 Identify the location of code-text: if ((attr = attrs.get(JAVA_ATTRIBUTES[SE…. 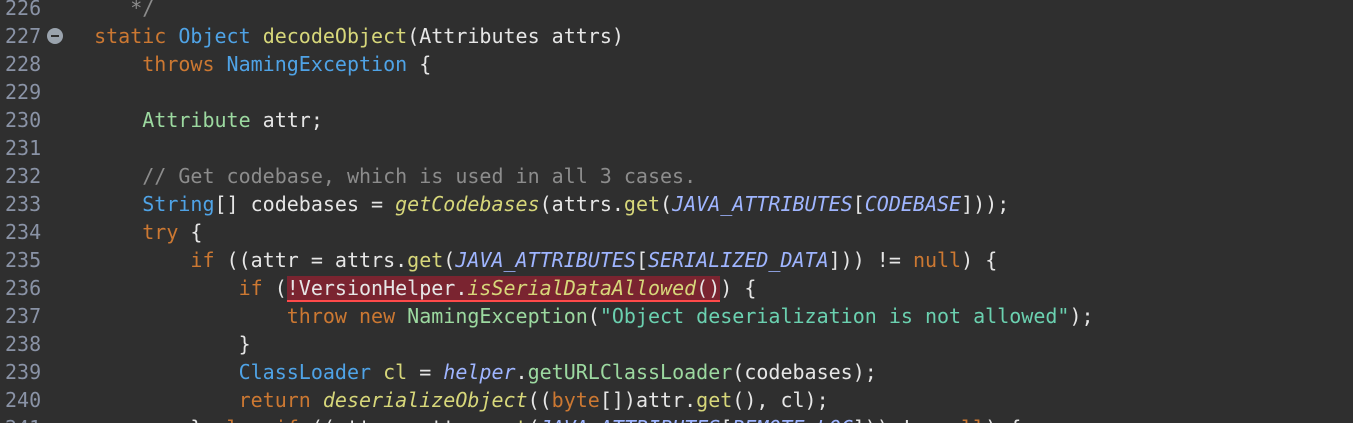
(533, 260).